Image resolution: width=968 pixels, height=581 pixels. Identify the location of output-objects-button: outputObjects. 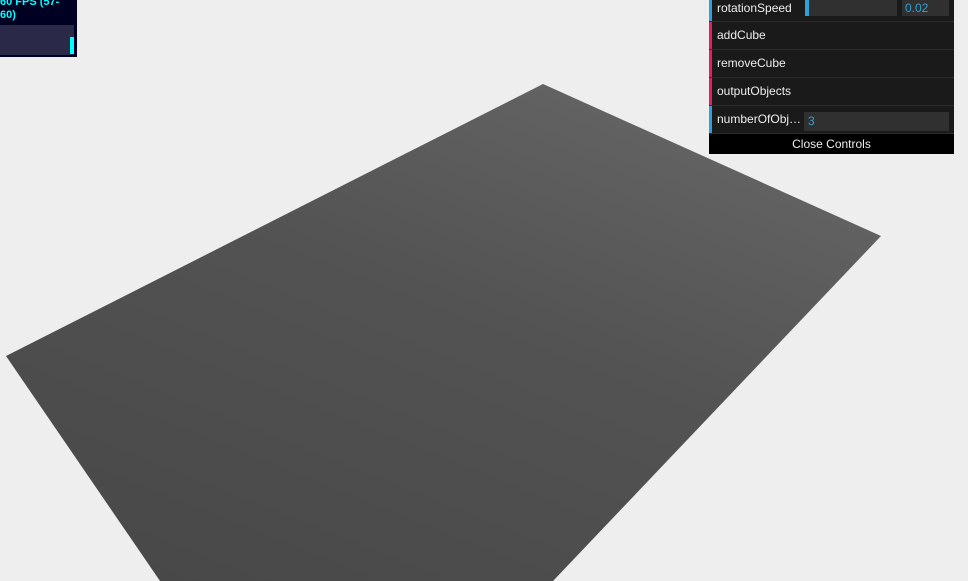
(761, 91).